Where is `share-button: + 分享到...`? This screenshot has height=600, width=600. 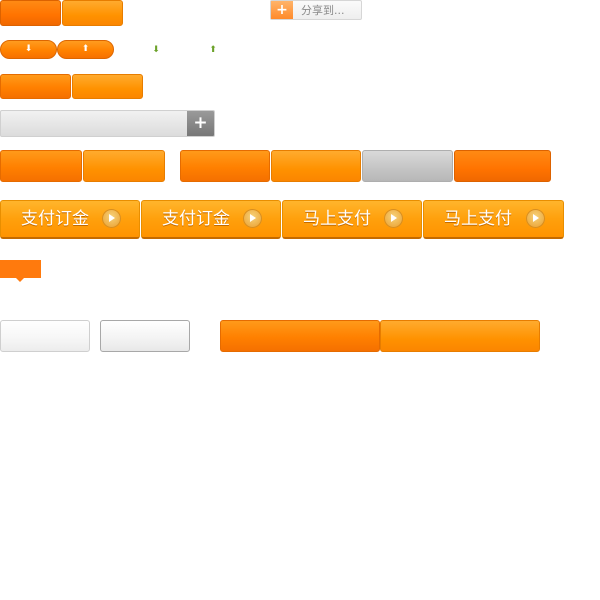 share-button: + 分享到... is located at coordinates (316, 10).